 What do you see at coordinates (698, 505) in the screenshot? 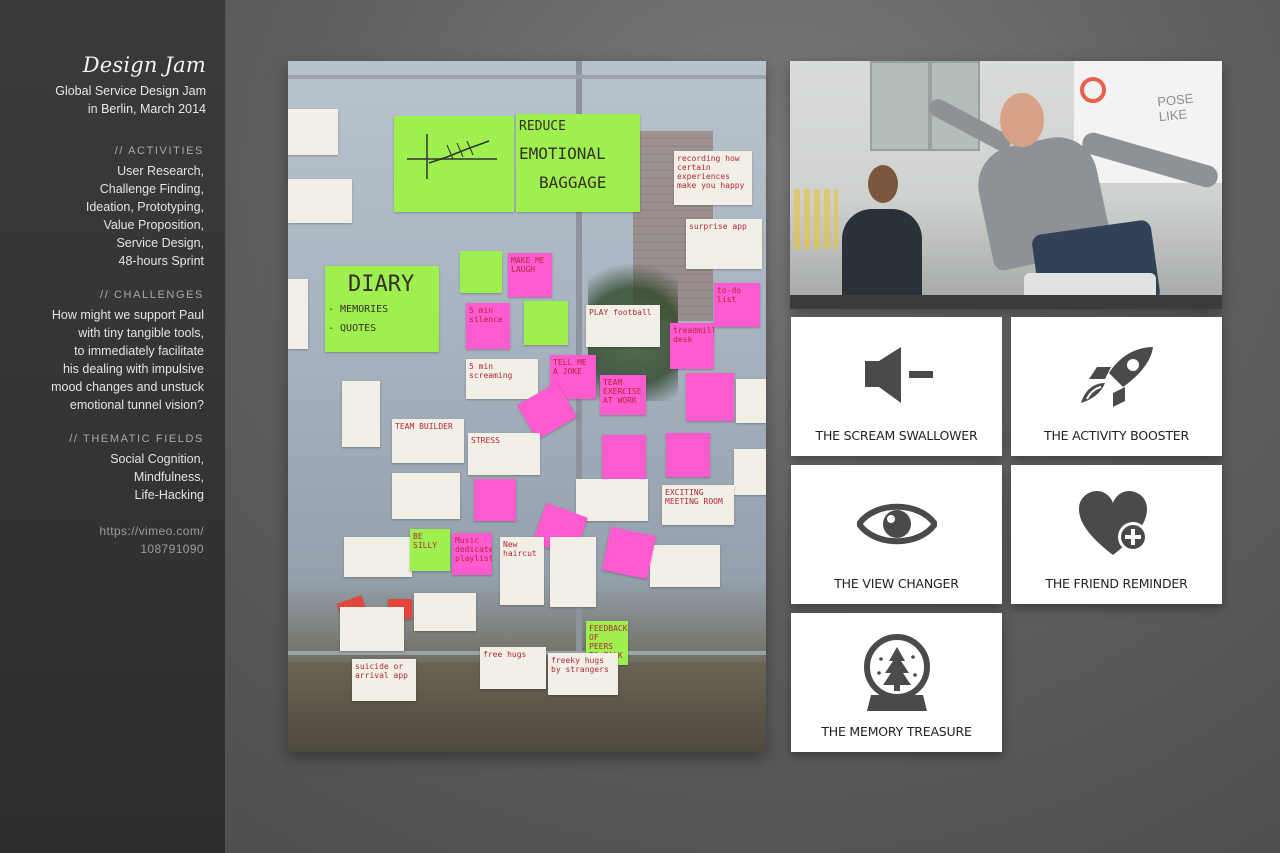
I see `sticky-note-meeting: EXCITING MEETING ROOM` at bounding box center [698, 505].